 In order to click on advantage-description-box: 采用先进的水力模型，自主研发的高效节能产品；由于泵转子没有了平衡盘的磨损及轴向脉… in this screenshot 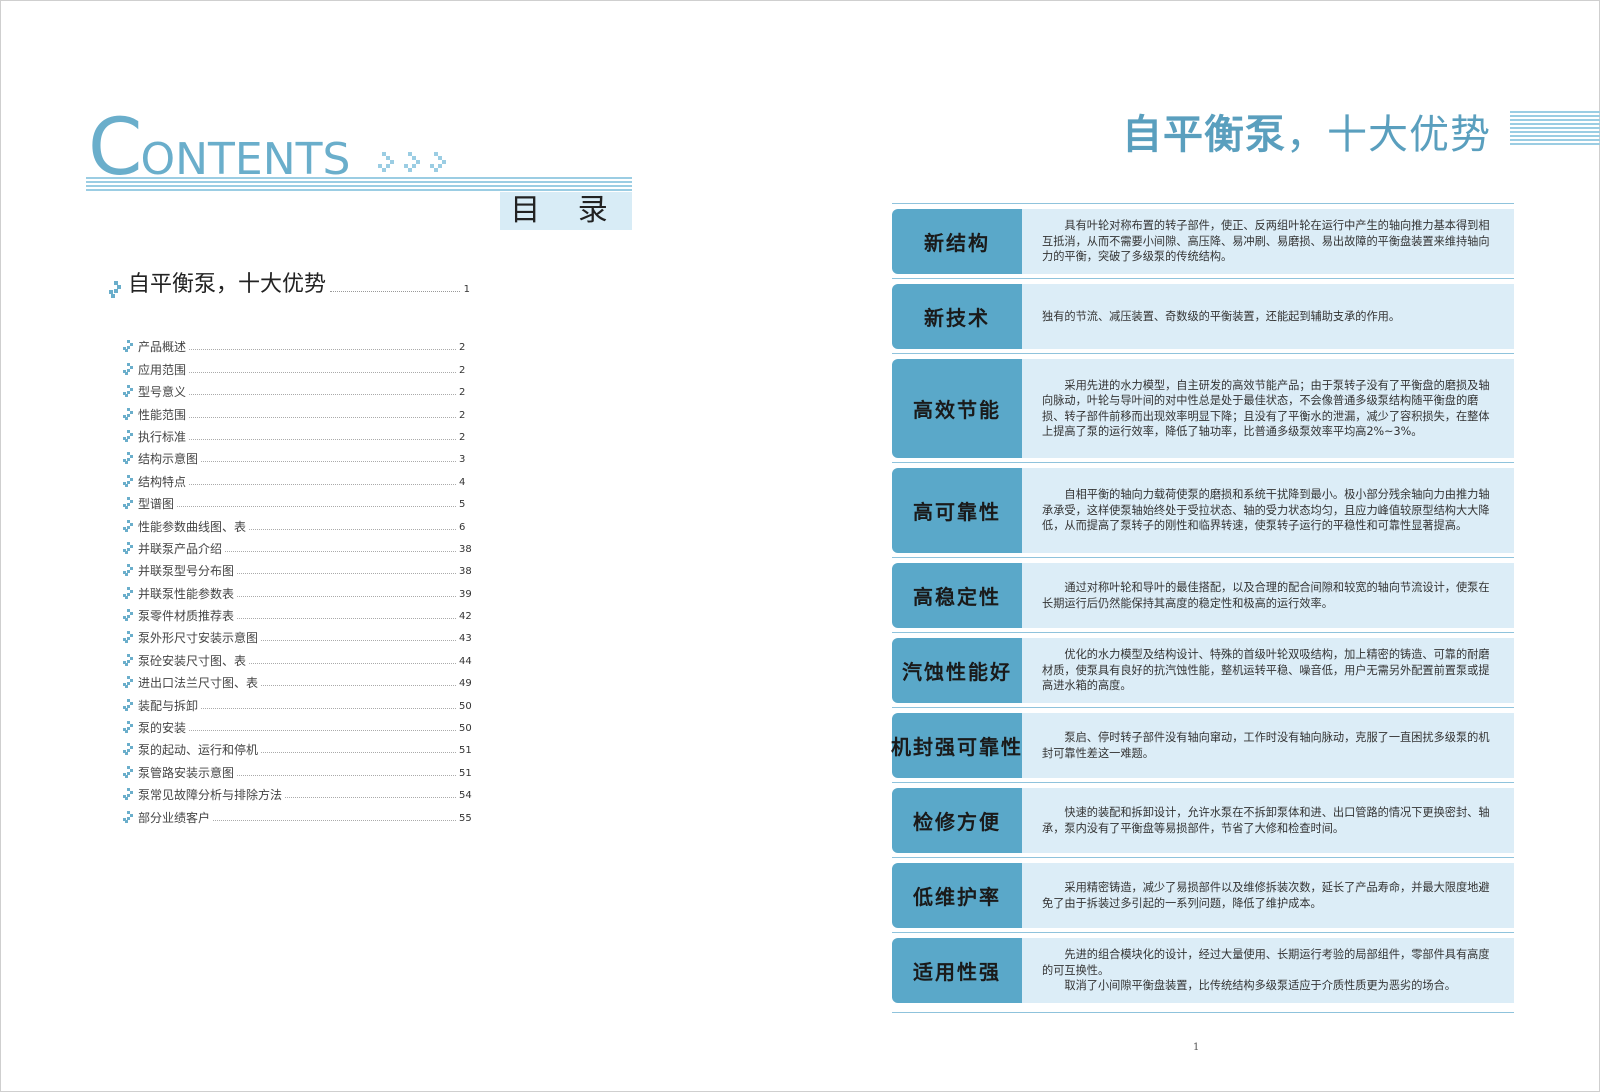, I will do `click(1268, 408)`.